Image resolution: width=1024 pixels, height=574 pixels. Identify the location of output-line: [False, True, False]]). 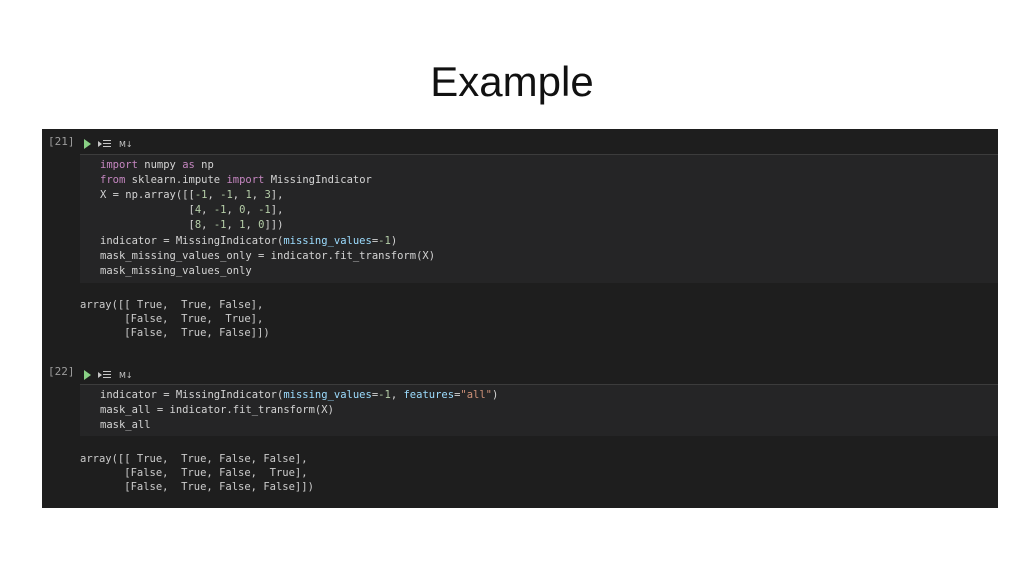
(175, 333).